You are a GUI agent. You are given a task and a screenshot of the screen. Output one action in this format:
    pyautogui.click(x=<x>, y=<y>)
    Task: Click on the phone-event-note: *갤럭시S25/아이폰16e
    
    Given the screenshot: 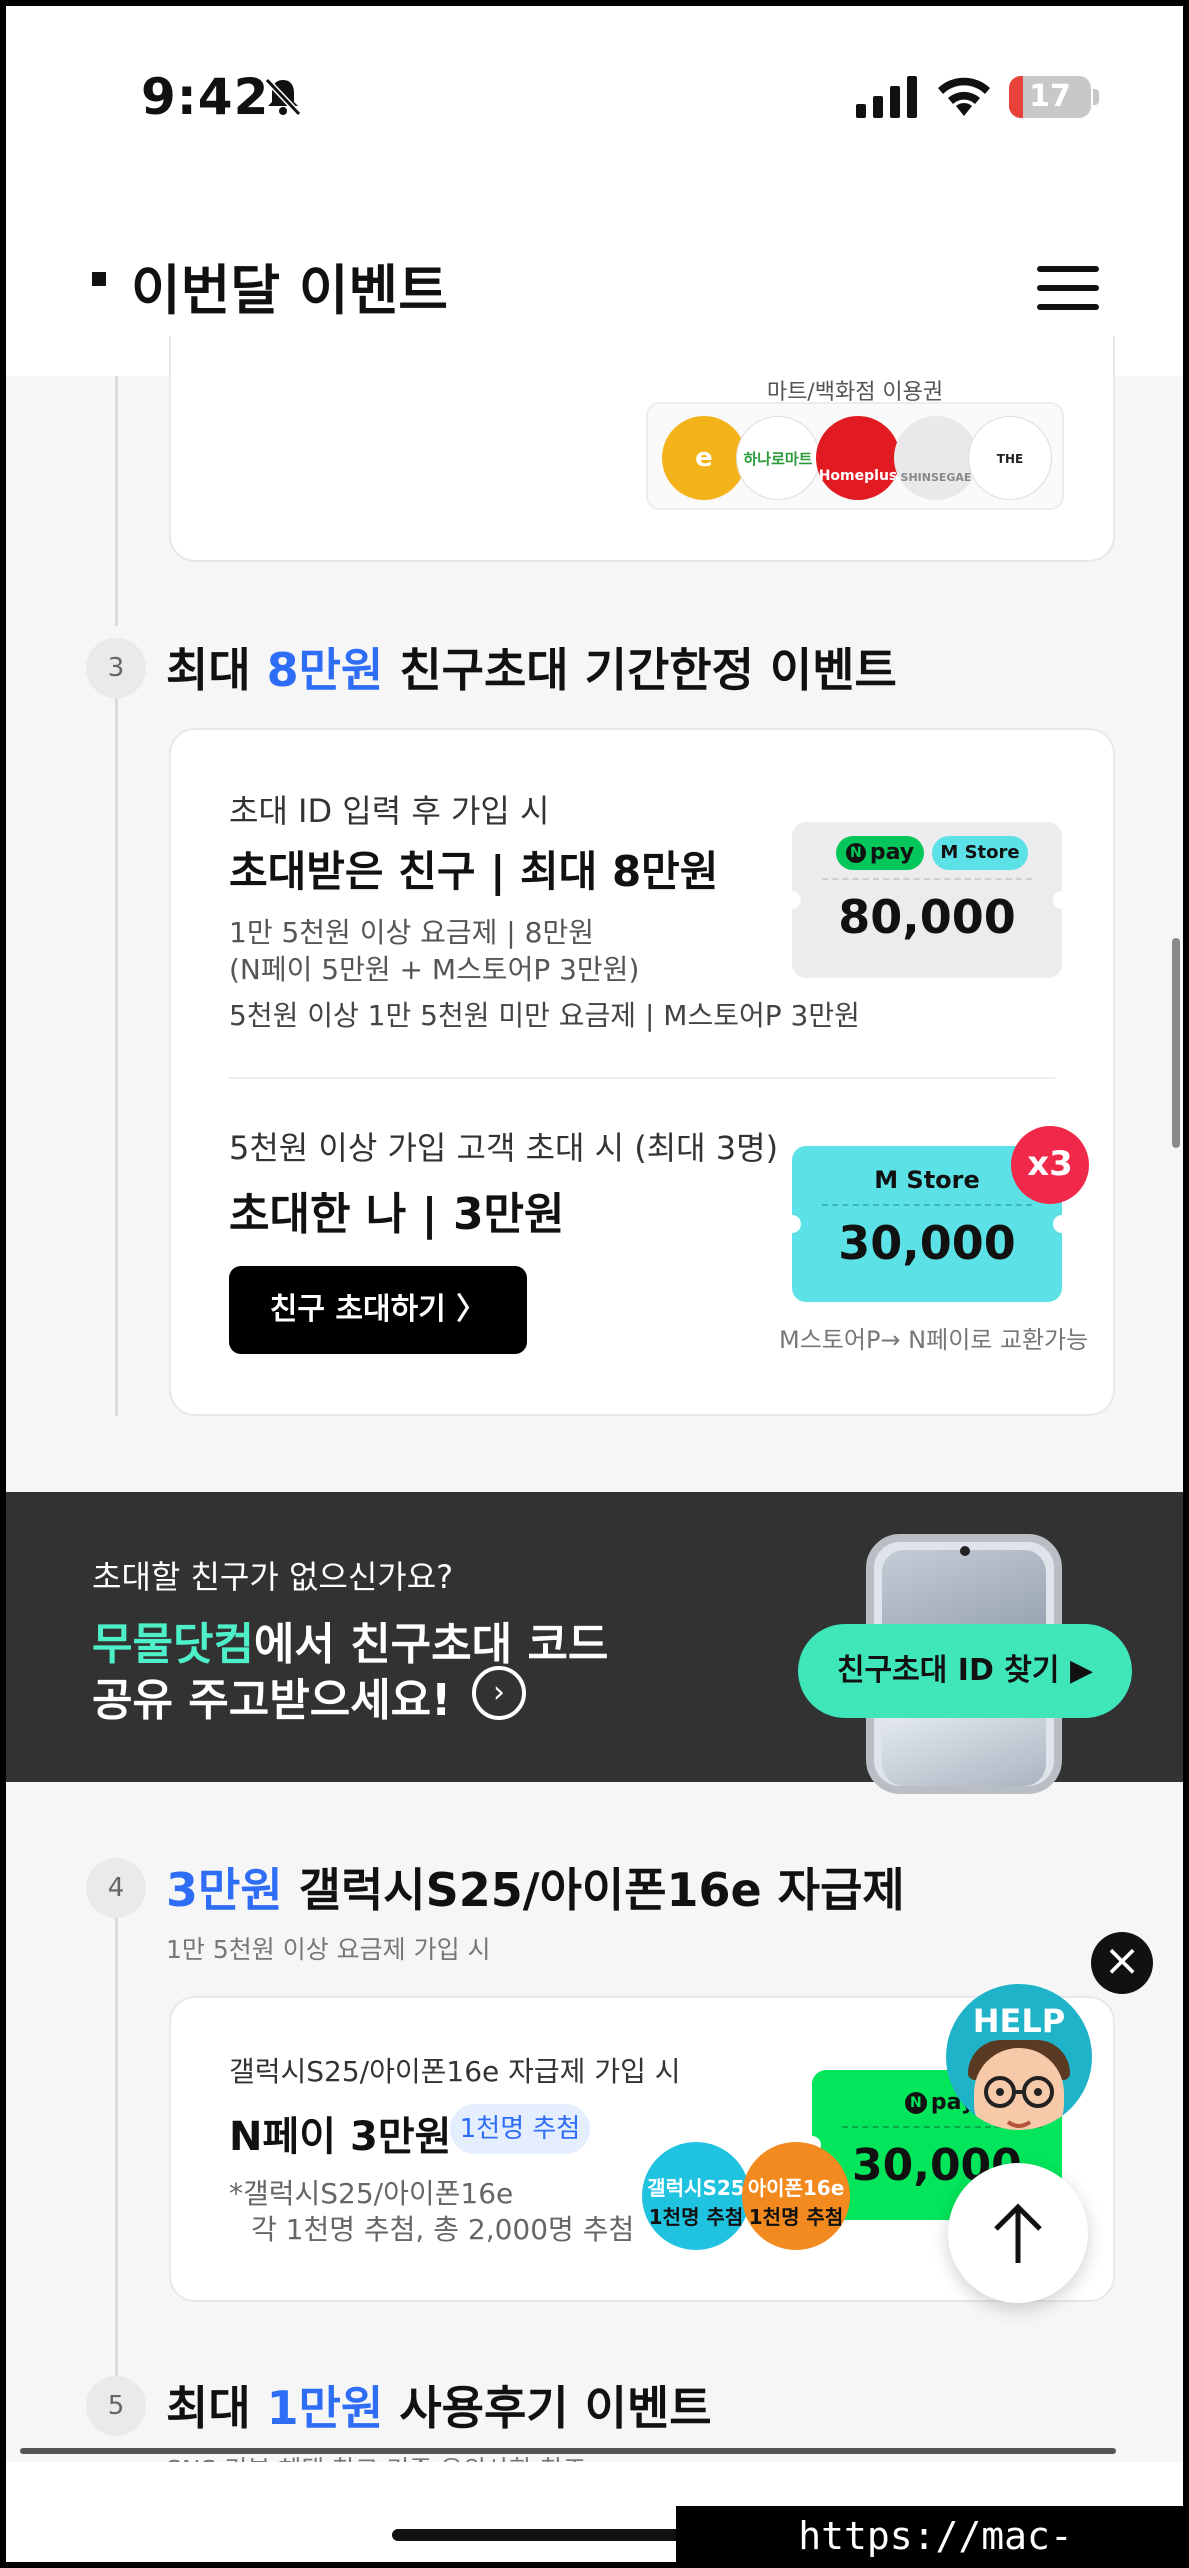 What is the action you would take?
    pyautogui.click(x=371, y=2193)
    